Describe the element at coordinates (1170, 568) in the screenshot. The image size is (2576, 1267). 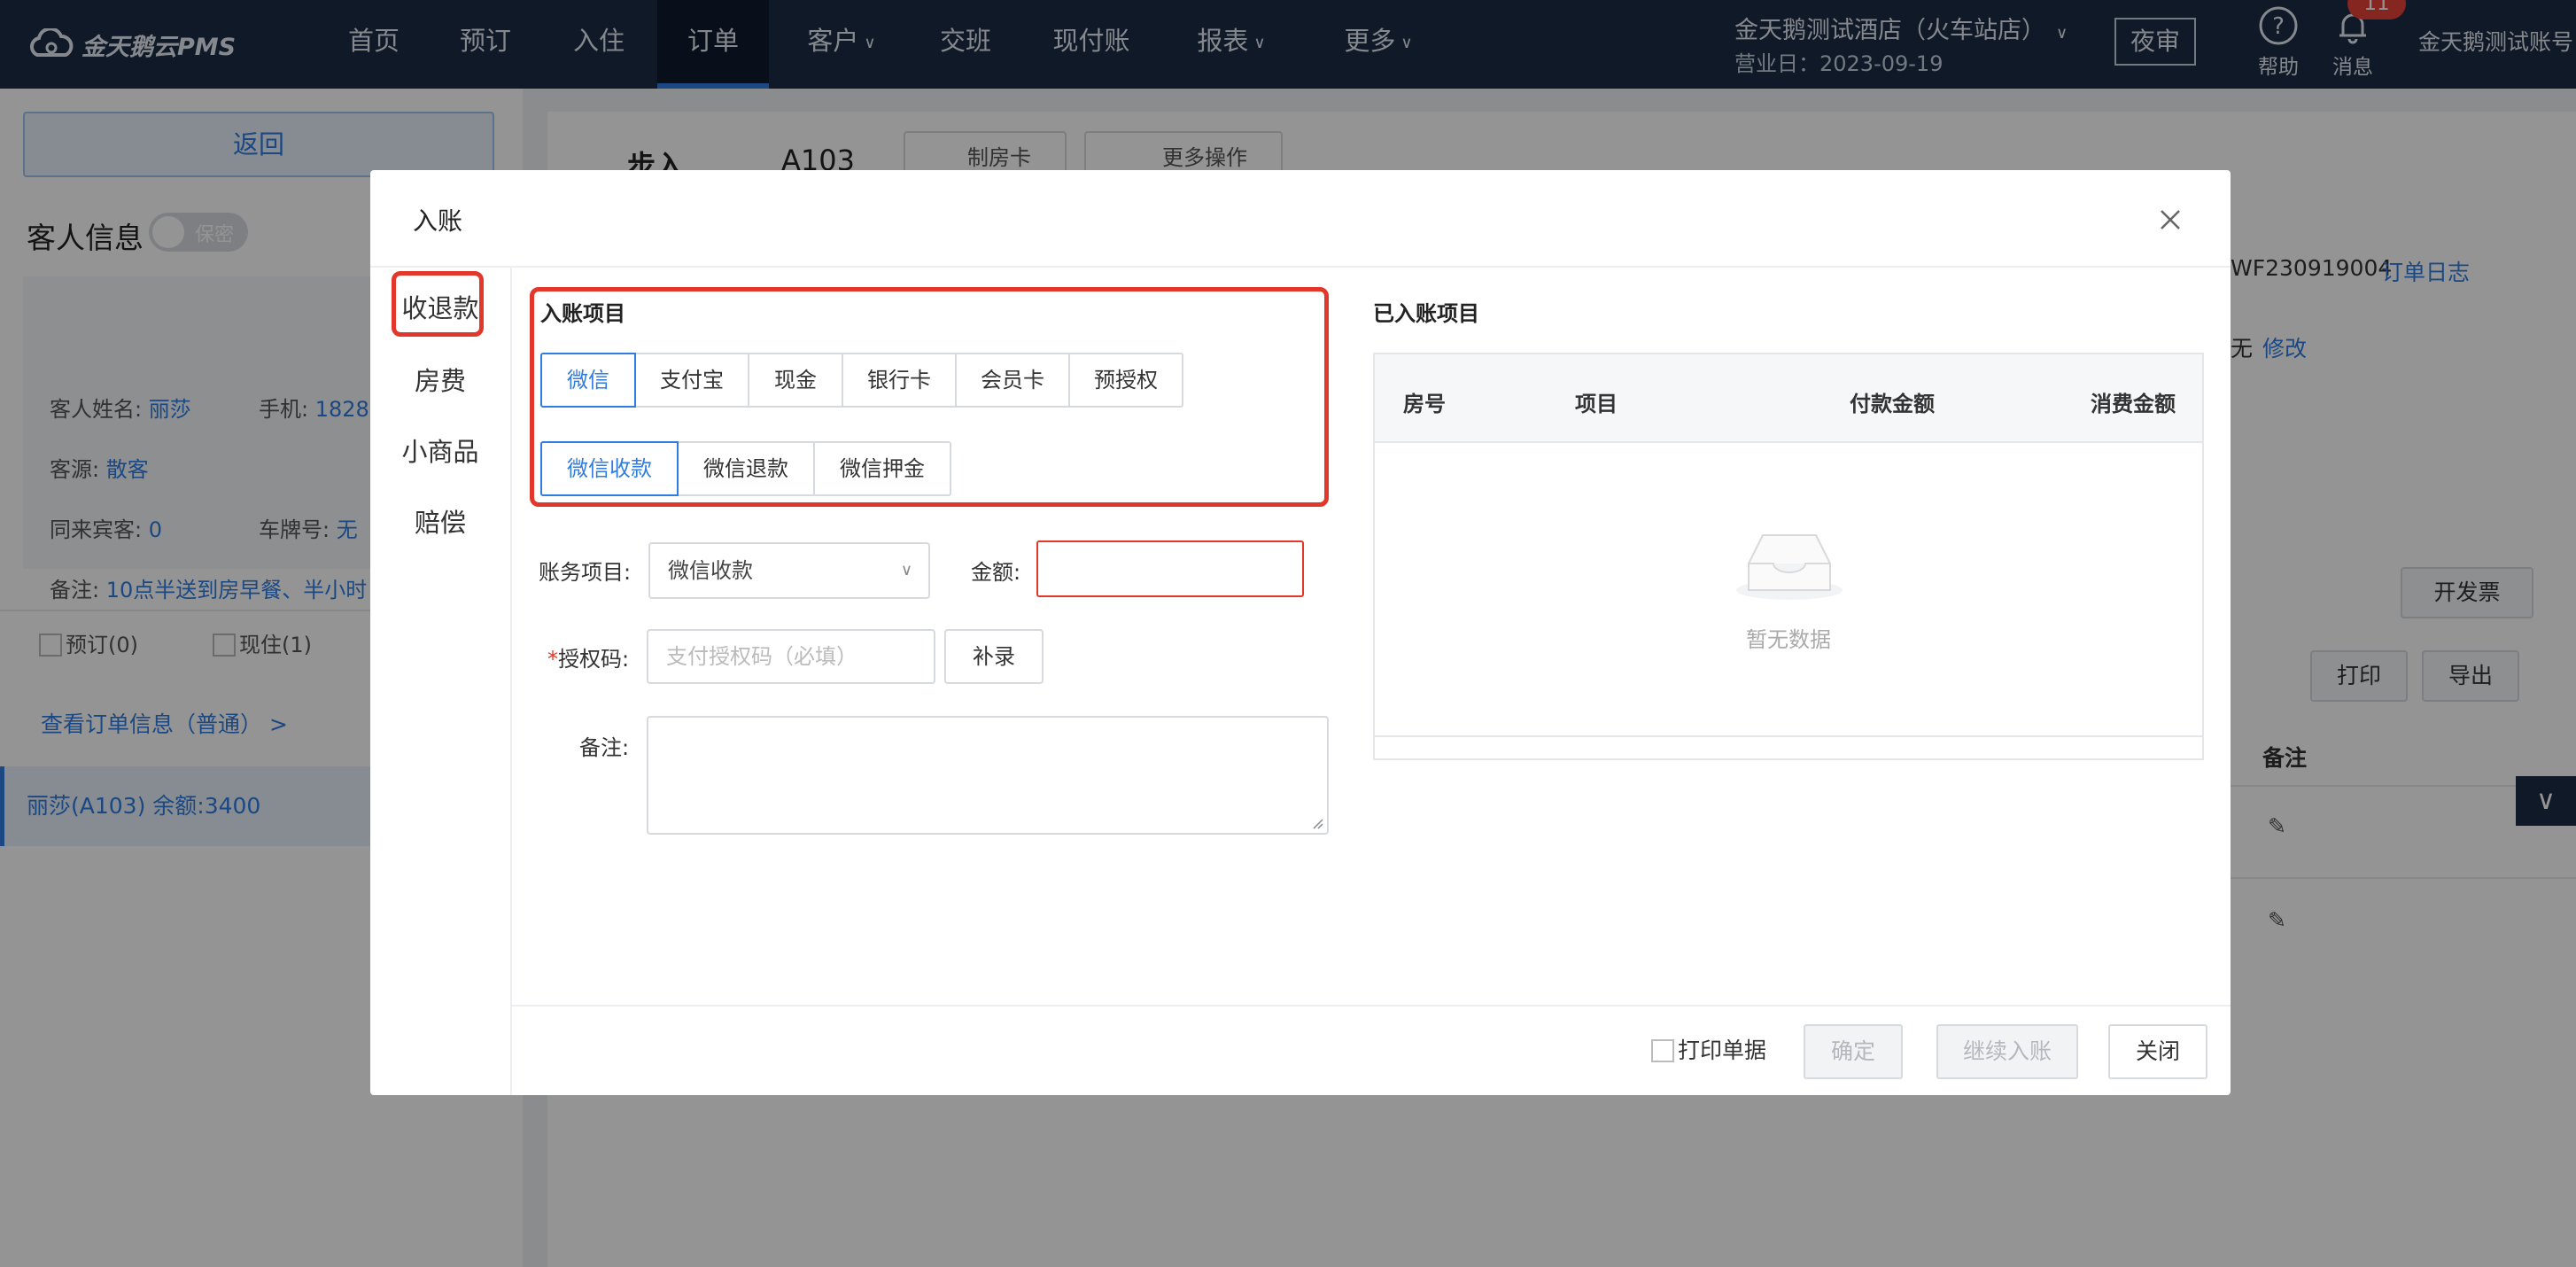
I see `amount-input` at that location.